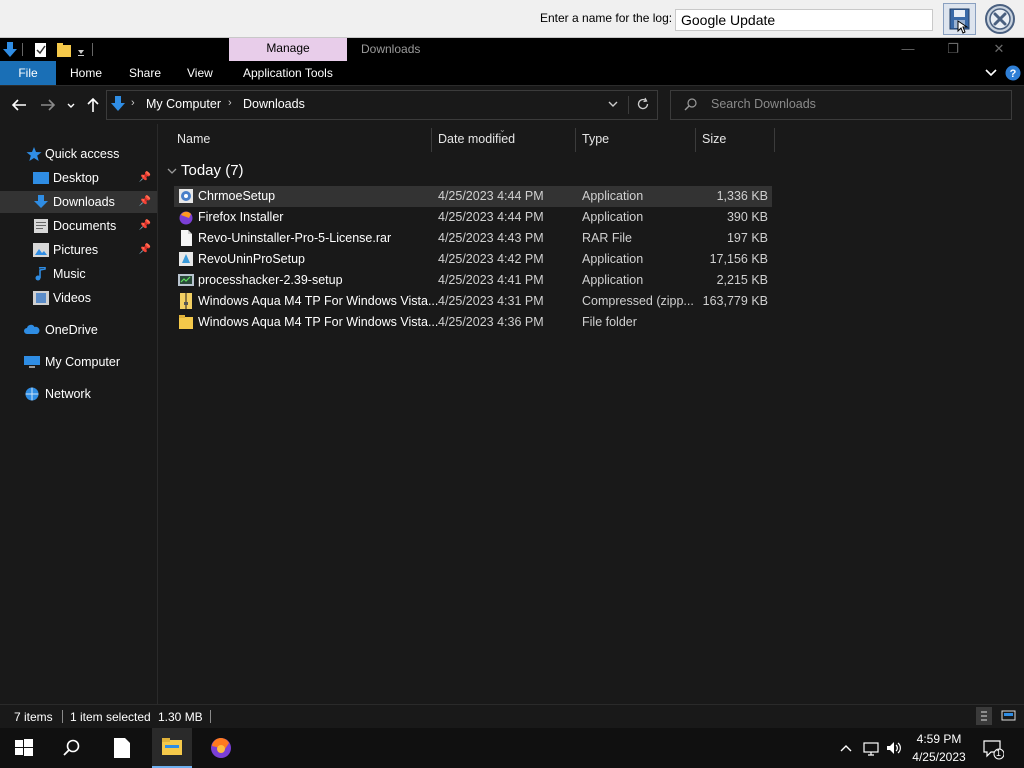 This screenshot has width=1024, height=768. I want to click on tab-home: Home, so click(86, 73).